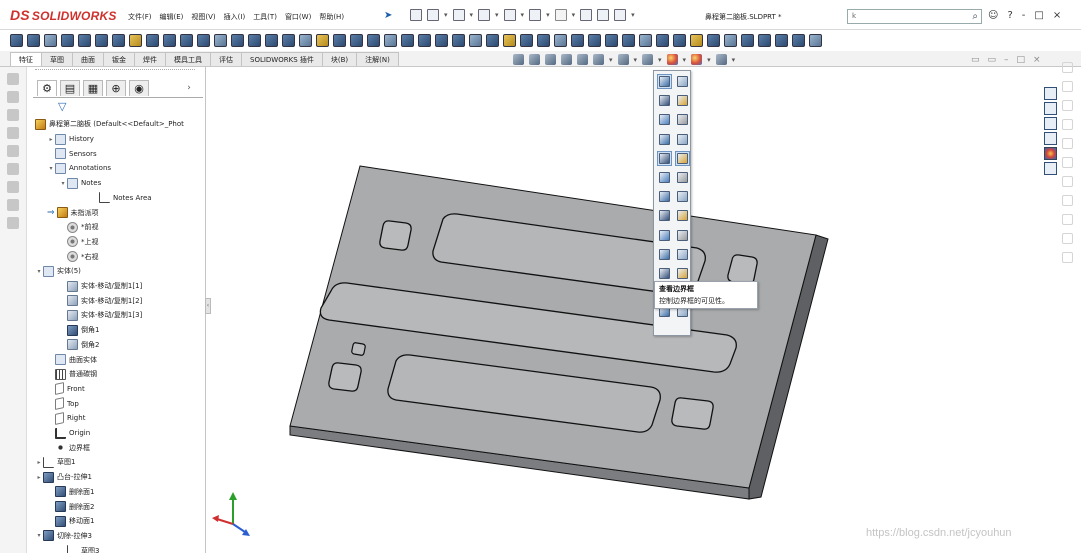 The width and height of the screenshot is (1081, 553). I want to click on tree-item: ▸ 草图1, so click(55, 462).